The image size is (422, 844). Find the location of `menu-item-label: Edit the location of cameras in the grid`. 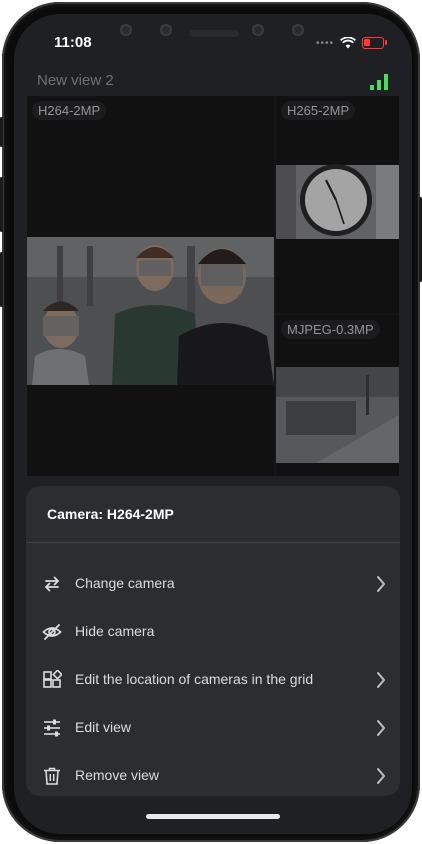

menu-item-label: Edit the location of cameras in the grid is located at coordinates (194, 679).